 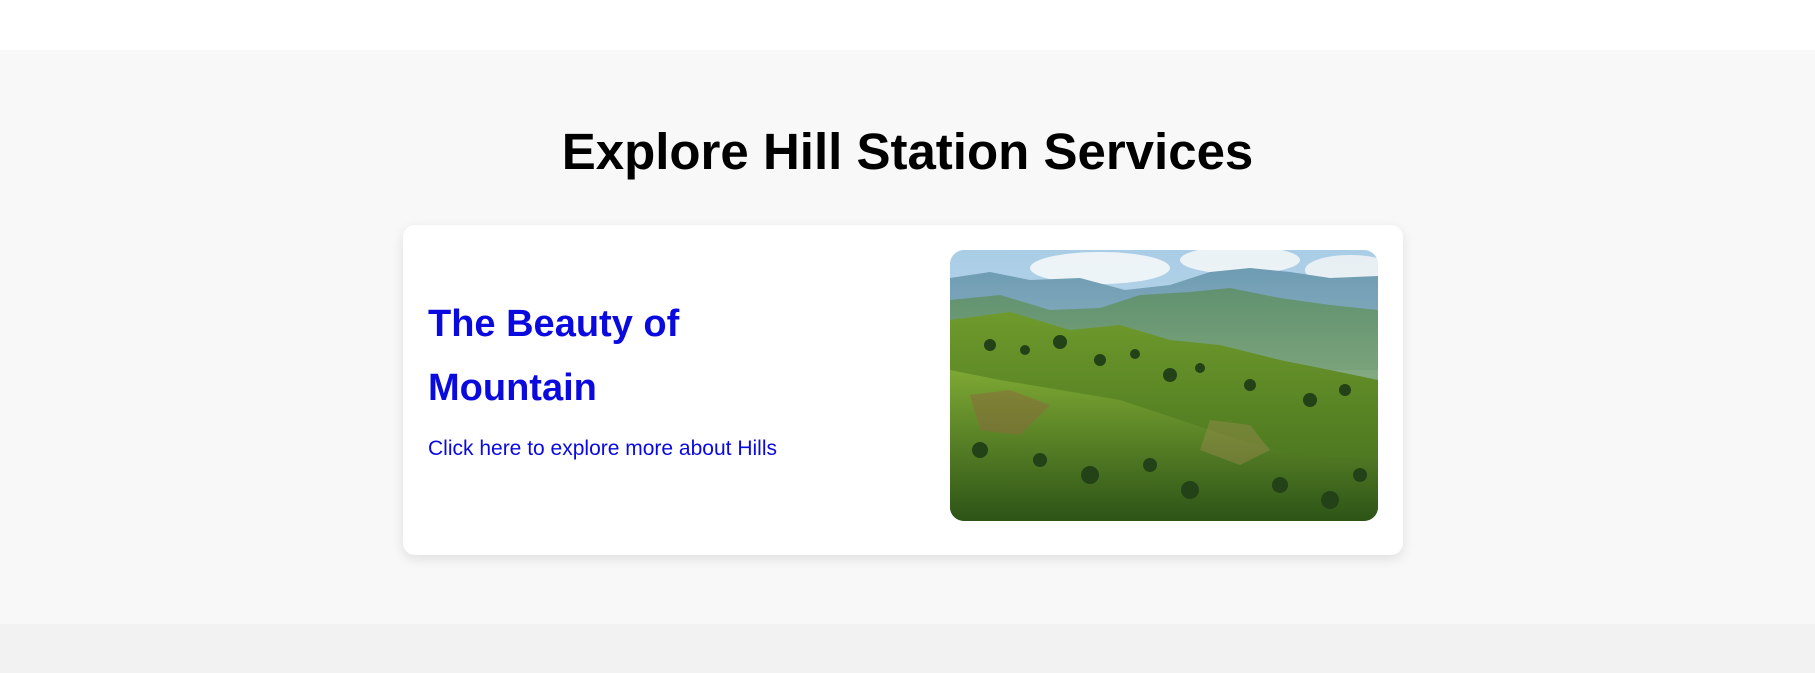 What do you see at coordinates (907, 151) in the screenshot?
I see `section-title: Explore Hill Station Services` at bounding box center [907, 151].